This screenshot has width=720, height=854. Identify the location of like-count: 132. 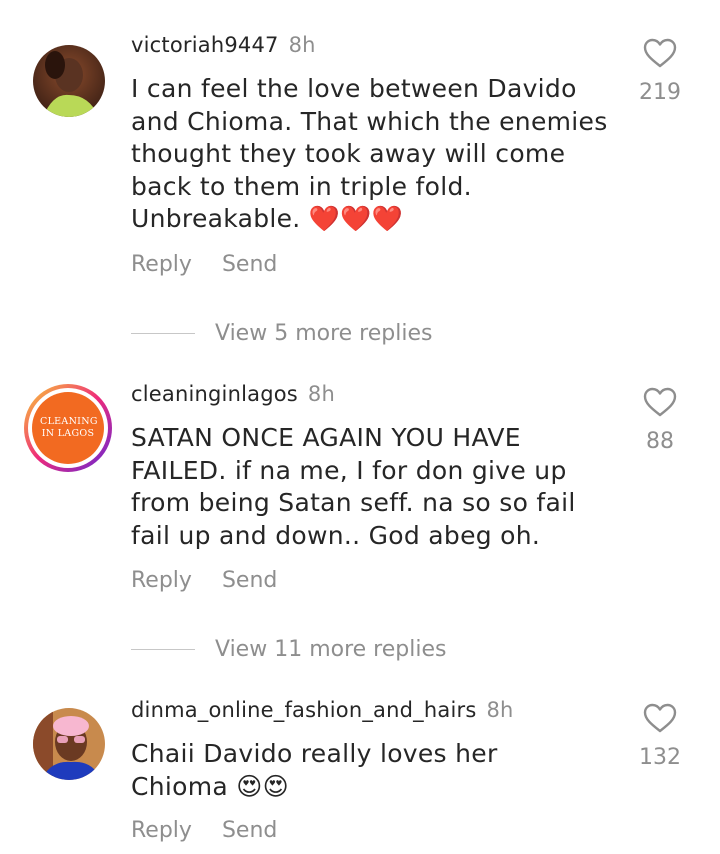
(660, 757).